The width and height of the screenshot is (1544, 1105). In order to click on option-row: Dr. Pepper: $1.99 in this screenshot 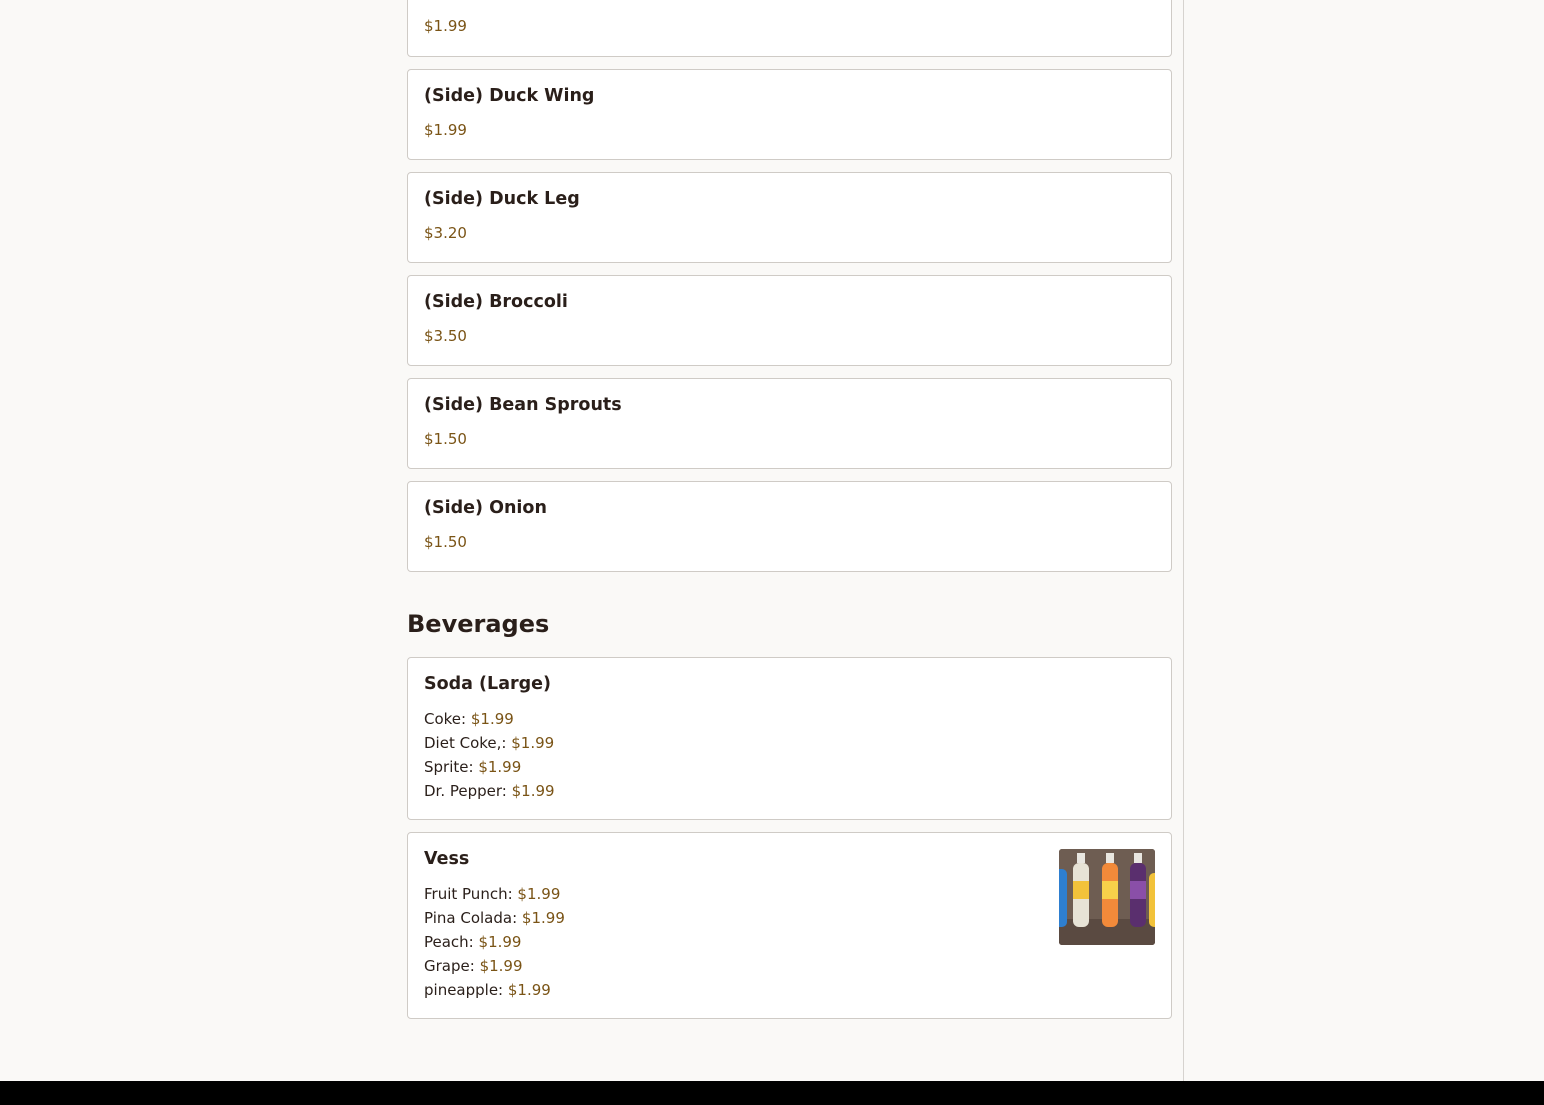, I will do `click(489, 793)`.